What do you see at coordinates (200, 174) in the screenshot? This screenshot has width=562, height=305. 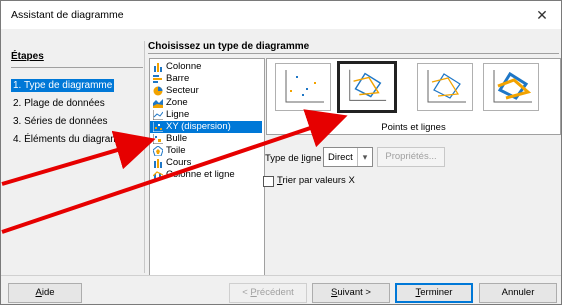 I see `chart-type-label: Colonne et ligne` at bounding box center [200, 174].